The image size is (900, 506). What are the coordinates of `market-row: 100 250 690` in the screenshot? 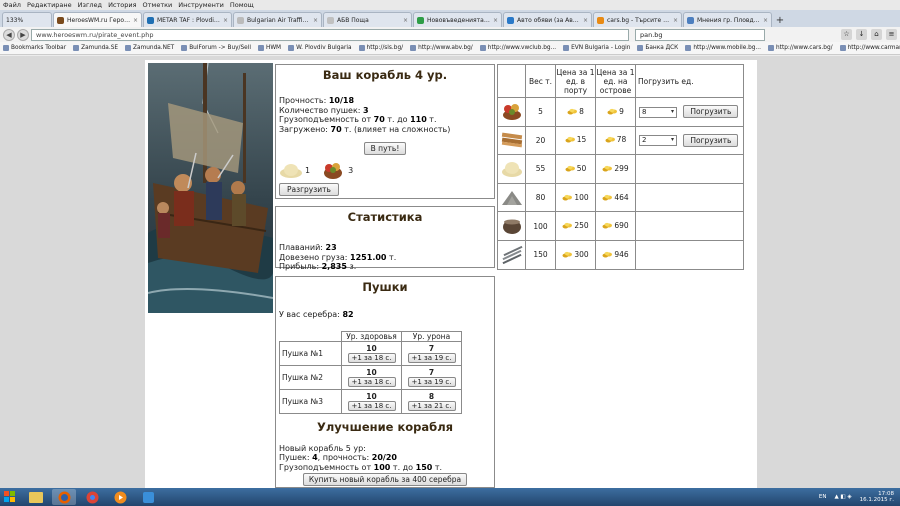 It's located at (620, 226).